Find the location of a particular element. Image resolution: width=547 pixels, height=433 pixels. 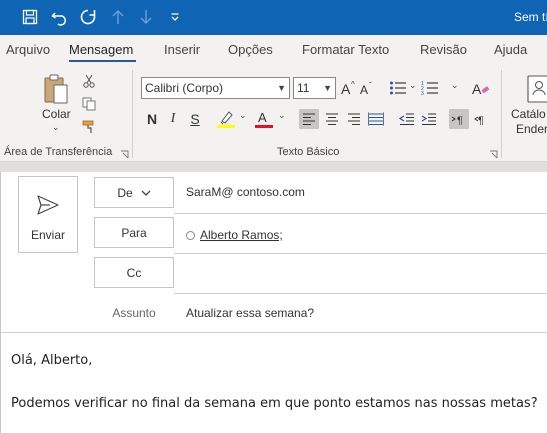

cc-button: Cc is located at coordinates (134, 272).